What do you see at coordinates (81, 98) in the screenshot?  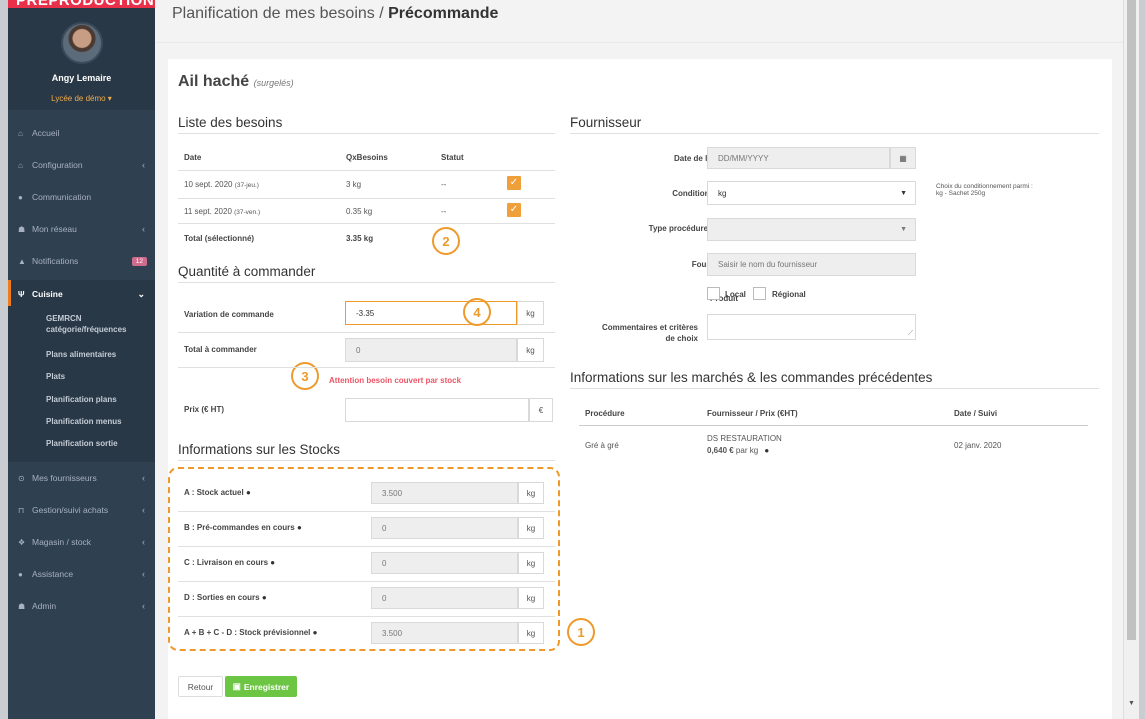 I see `school-dropdown: Lycée de démo ▾` at bounding box center [81, 98].